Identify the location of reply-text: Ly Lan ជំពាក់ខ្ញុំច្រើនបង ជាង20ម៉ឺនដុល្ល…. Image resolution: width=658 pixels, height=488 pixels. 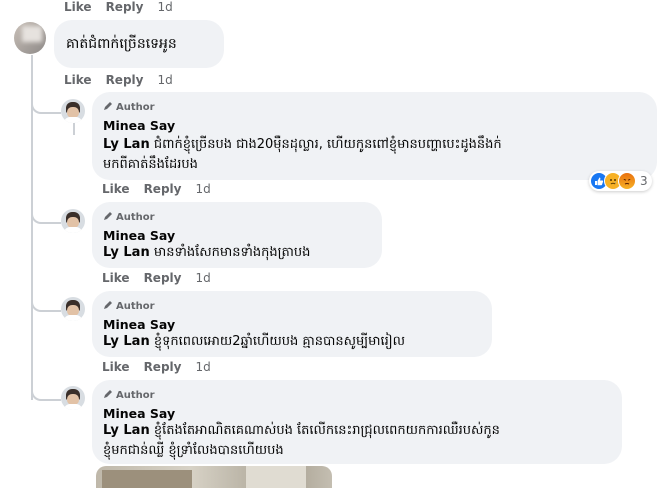
(375, 145).